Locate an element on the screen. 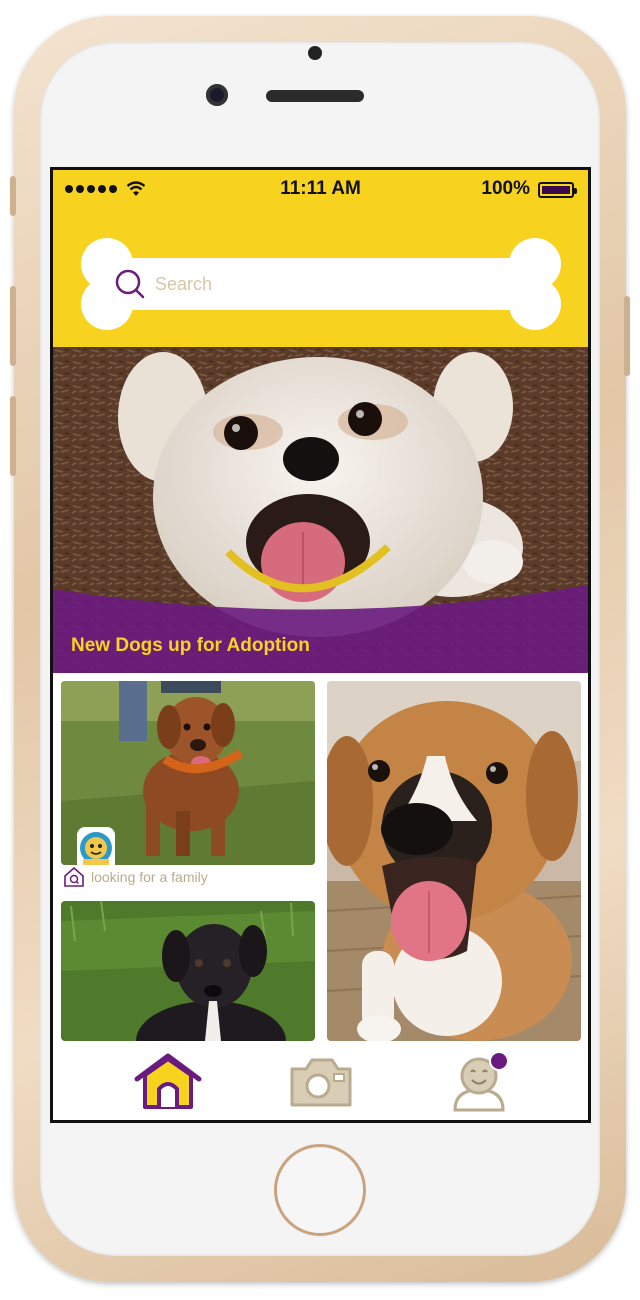  battery-percentage: 100% is located at coordinates (505, 188).